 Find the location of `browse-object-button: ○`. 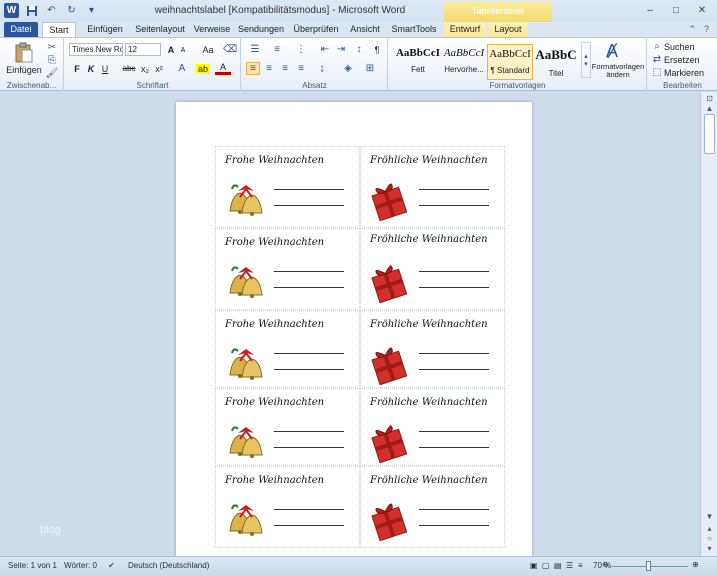

browse-object-button: ○ is located at coordinates (709, 539).